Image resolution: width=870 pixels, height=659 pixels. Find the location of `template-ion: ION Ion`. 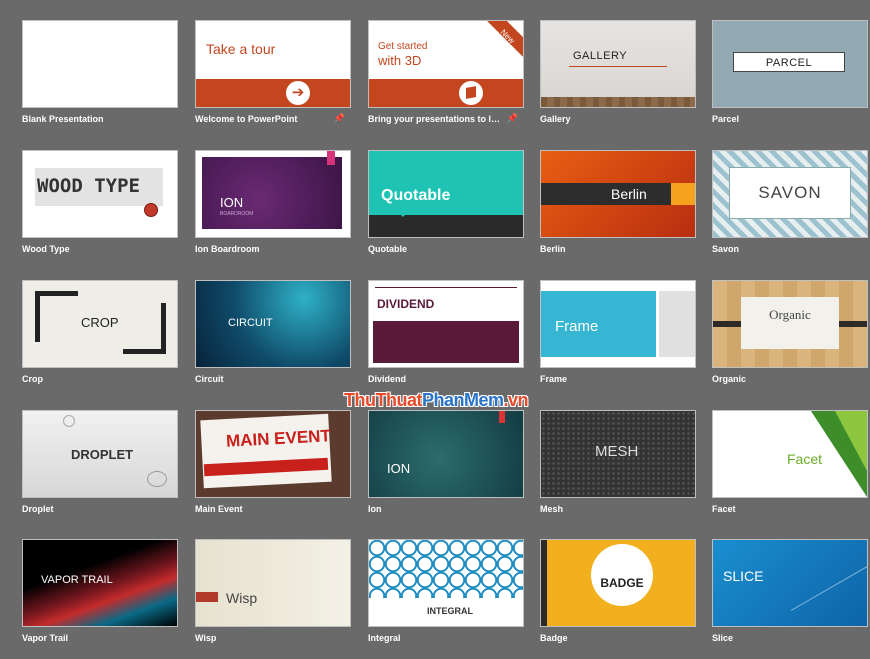

template-ion: ION Ion is located at coordinates (446, 470).